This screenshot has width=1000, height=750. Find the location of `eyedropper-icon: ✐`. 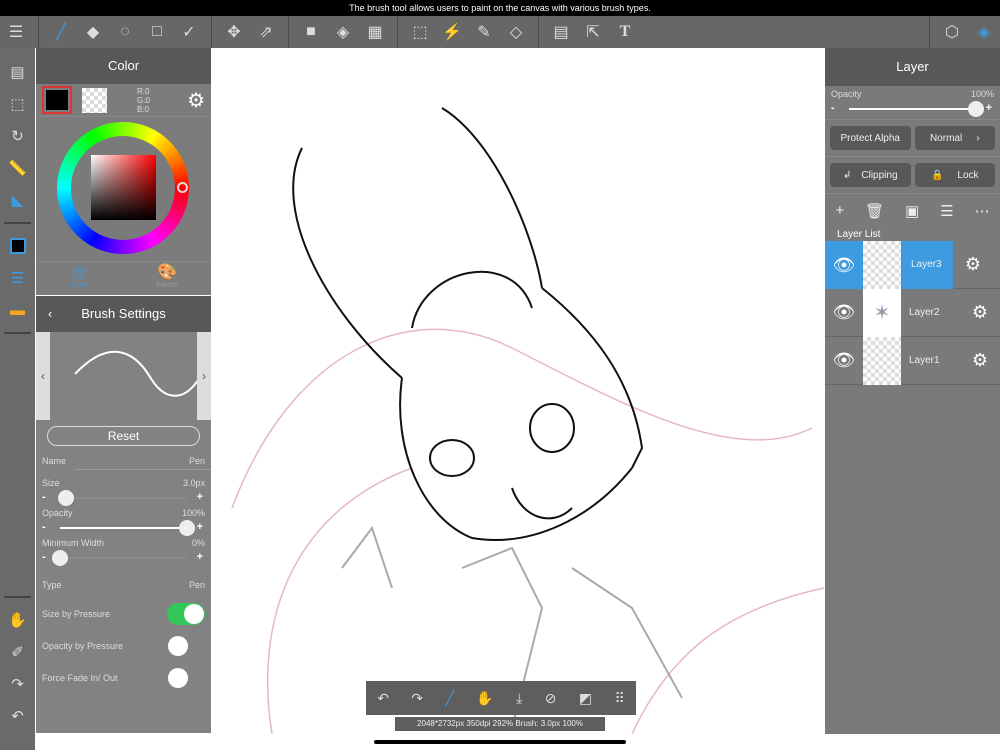

eyedropper-icon: ✐ is located at coordinates (17, 652).